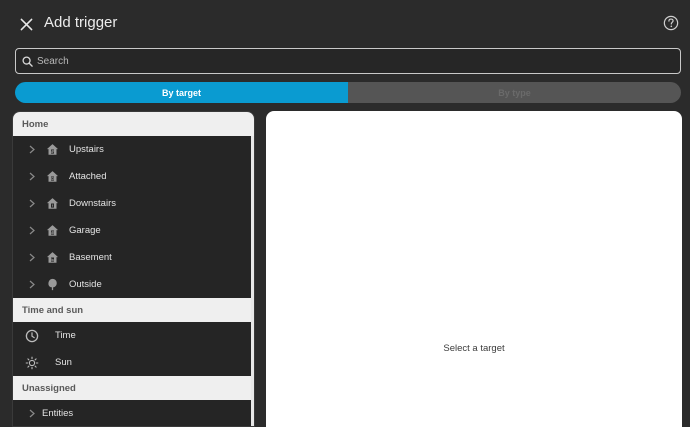  I want to click on search-input, so click(347, 61).